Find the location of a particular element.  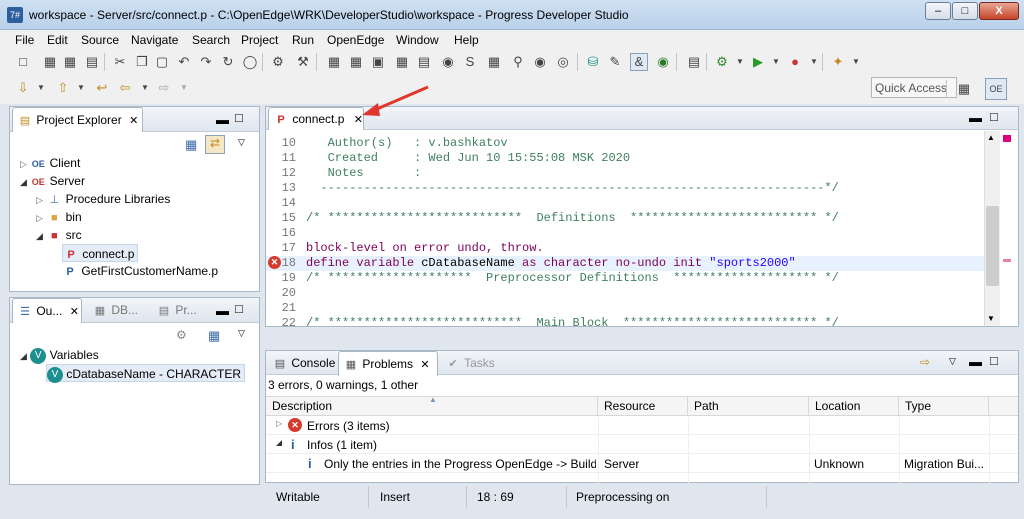

menu-window: Window is located at coordinates (417, 40).